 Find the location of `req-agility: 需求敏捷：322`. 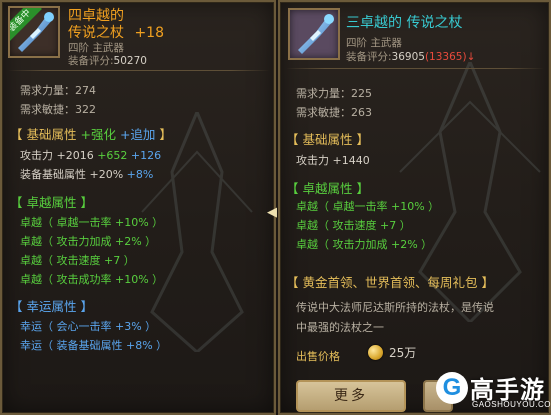

req-agility: 需求敏捷：322 is located at coordinates (58, 109).